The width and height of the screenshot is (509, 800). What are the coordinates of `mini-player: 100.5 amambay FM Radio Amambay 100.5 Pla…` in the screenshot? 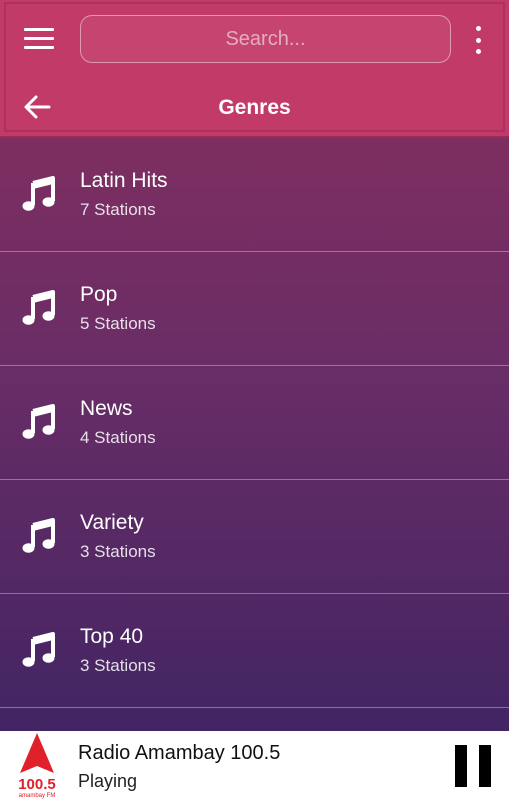 It's located at (254, 765).